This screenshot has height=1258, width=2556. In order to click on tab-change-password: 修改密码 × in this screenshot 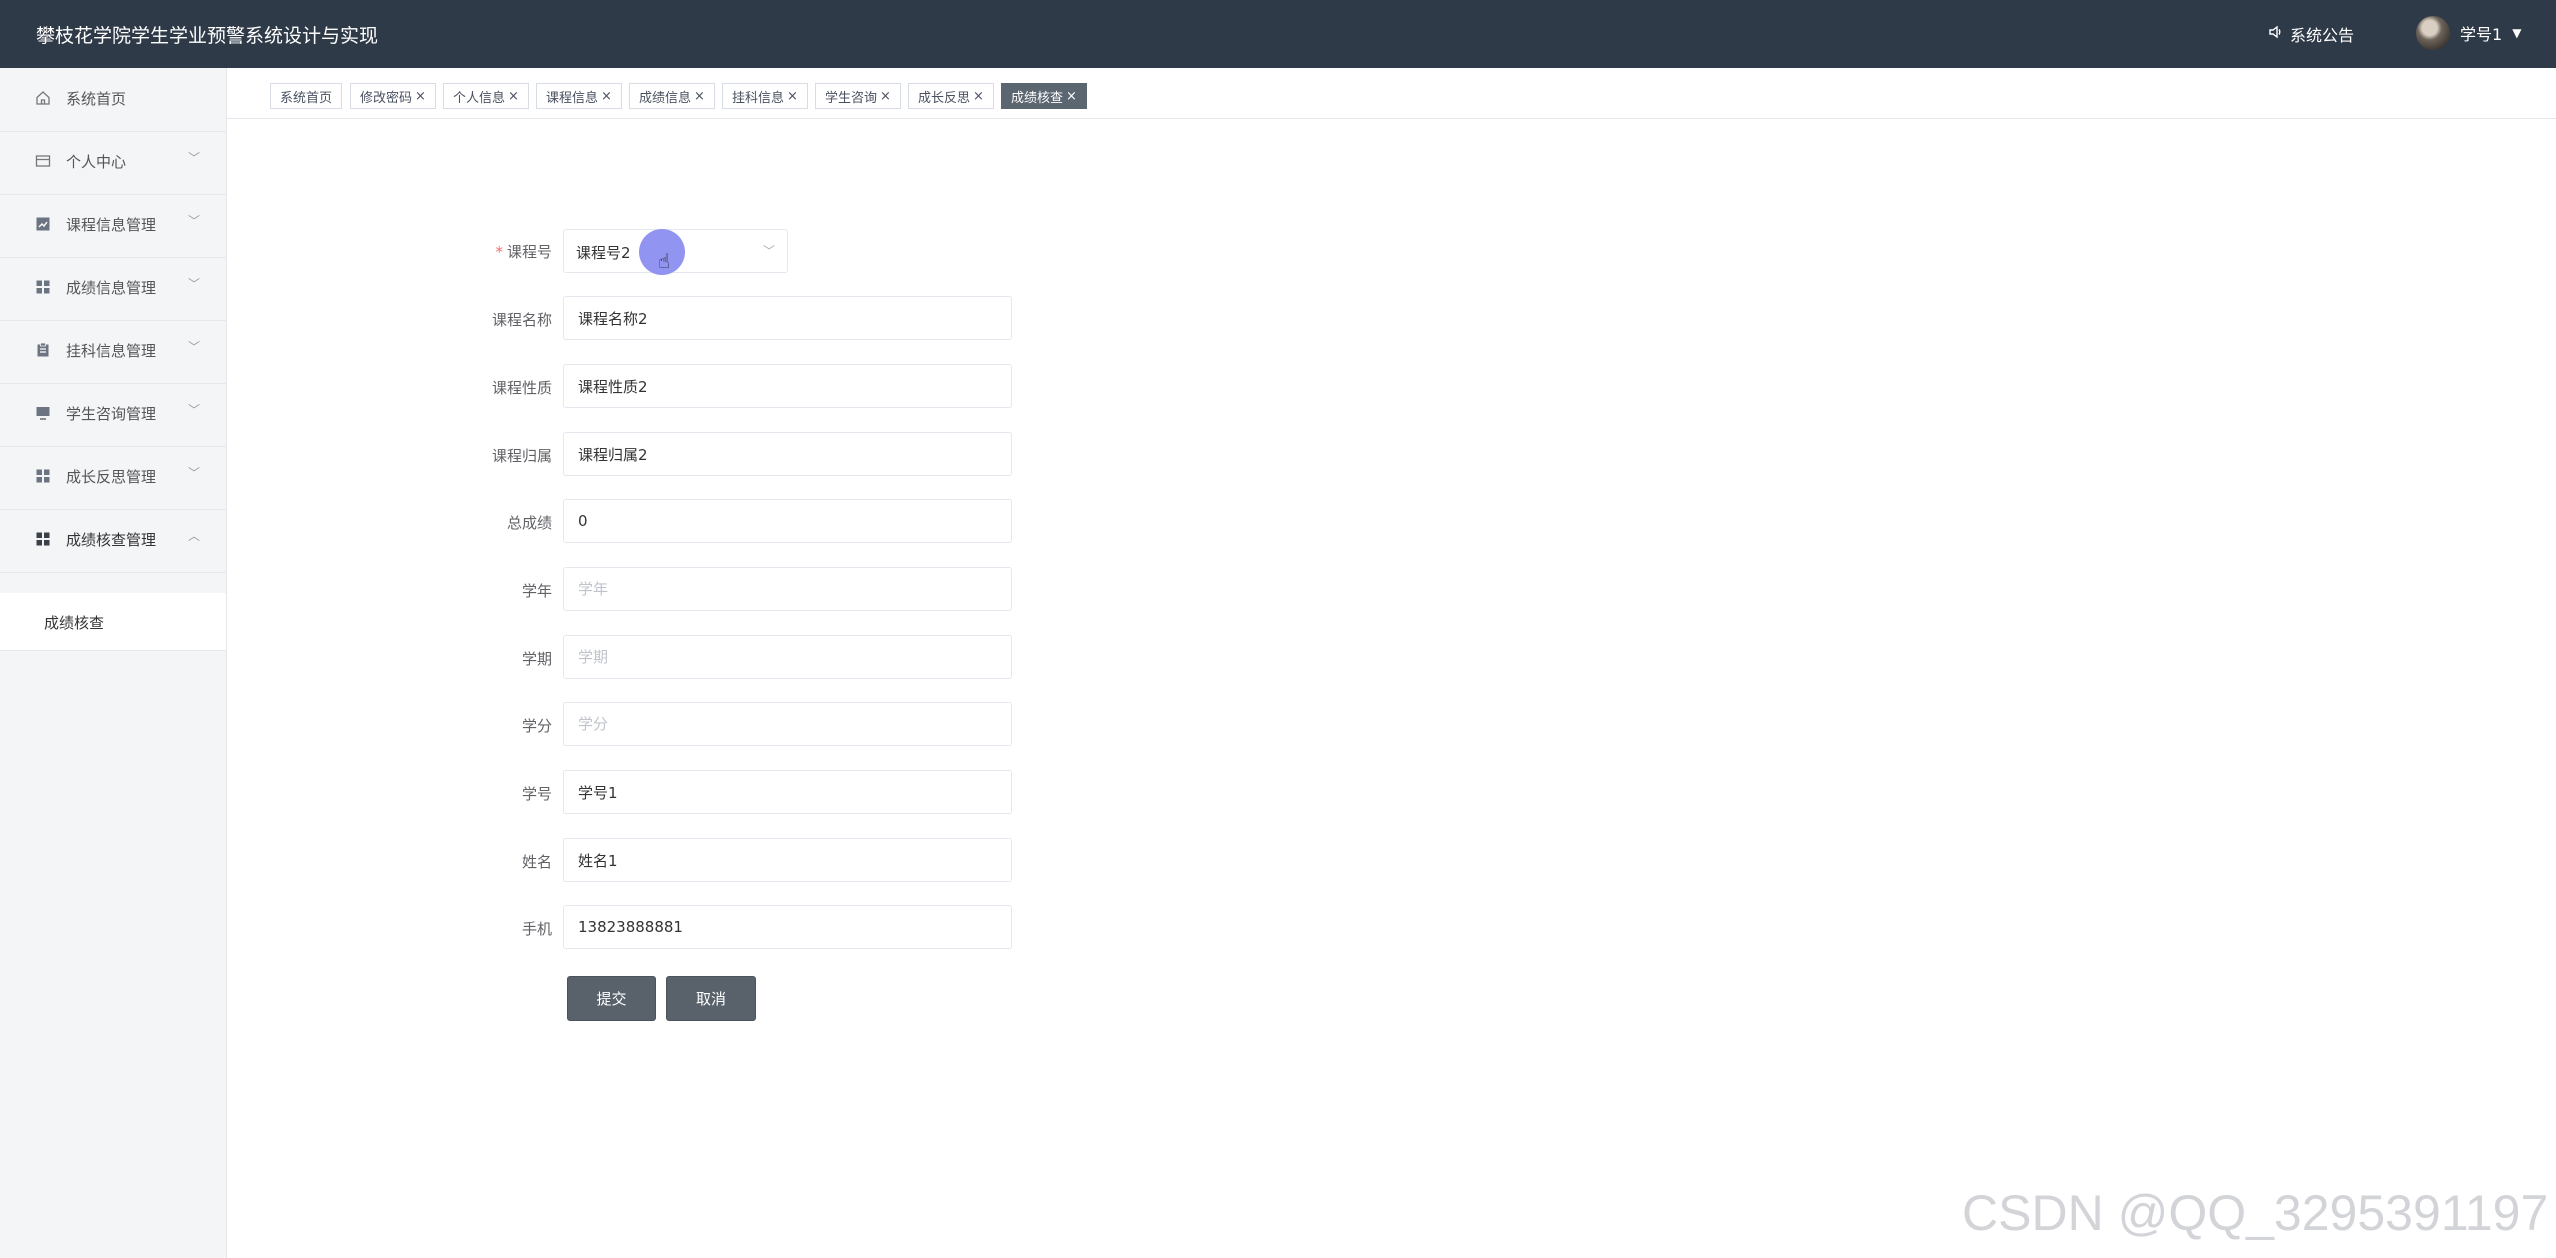, I will do `click(393, 96)`.